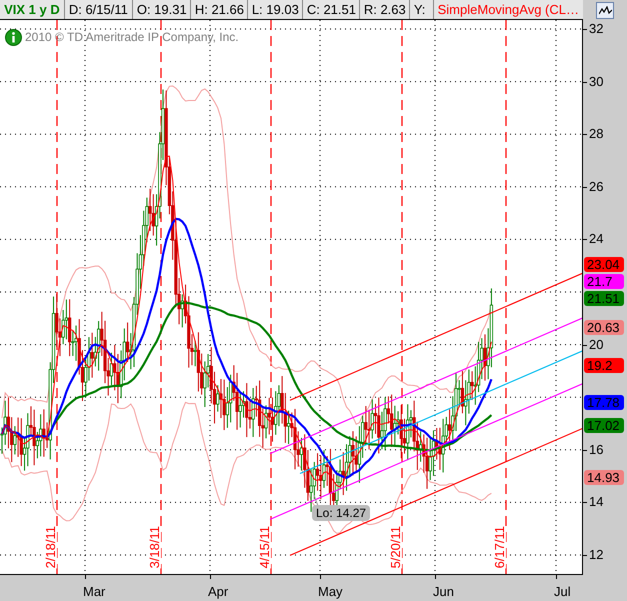 The image size is (627, 601). I want to click on date-marker-label: 5/20/11, so click(395, 547).